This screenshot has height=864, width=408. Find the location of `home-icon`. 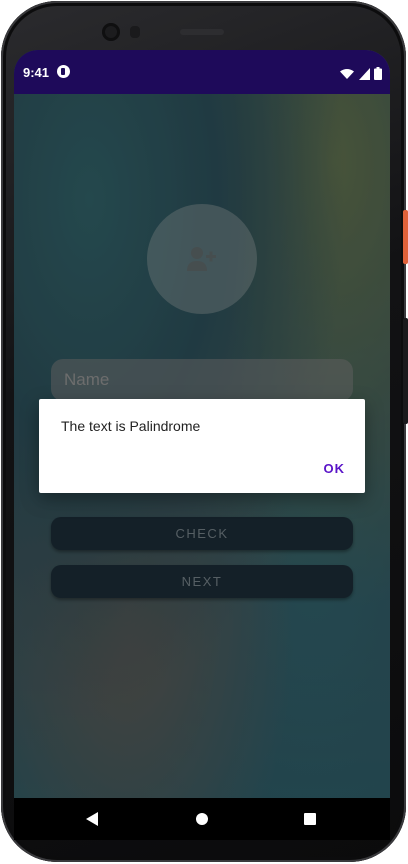

home-icon is located at coordinates (202, 819).